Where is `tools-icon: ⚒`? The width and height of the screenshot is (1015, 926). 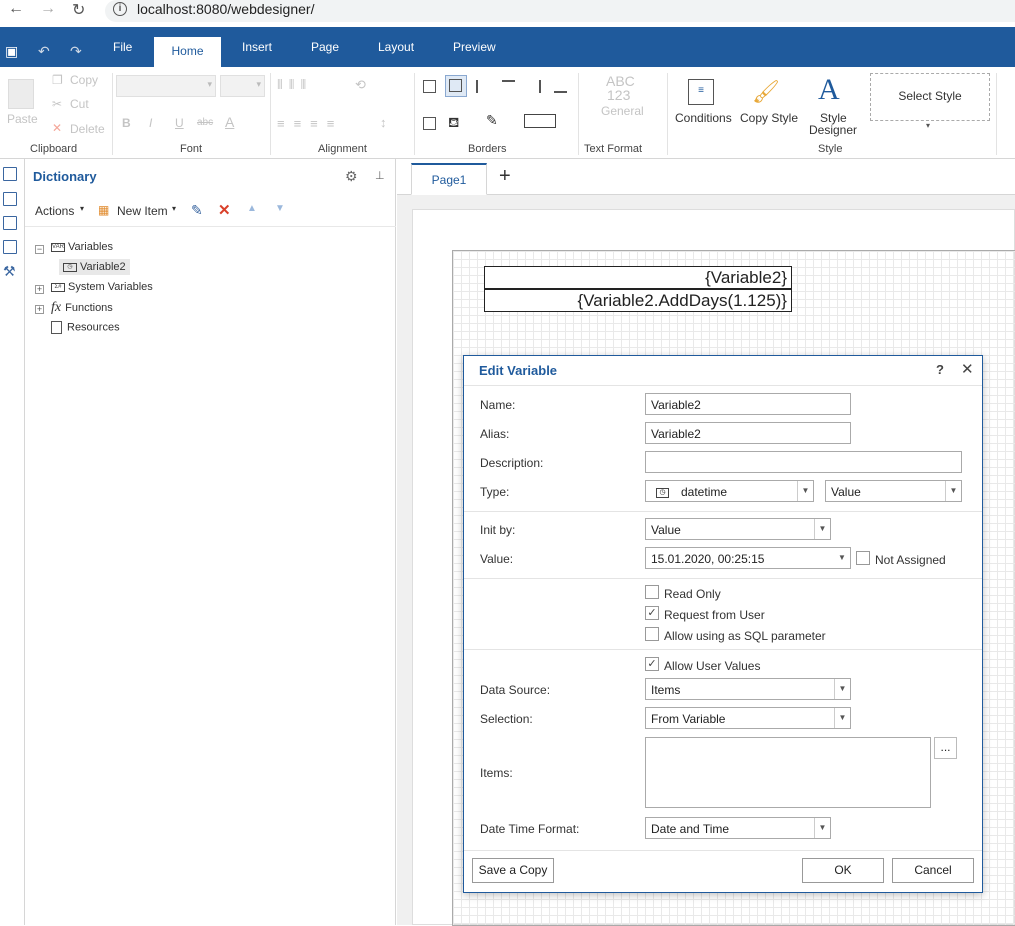
tools-icon: ⚒ is located at coordinates (9, 271).